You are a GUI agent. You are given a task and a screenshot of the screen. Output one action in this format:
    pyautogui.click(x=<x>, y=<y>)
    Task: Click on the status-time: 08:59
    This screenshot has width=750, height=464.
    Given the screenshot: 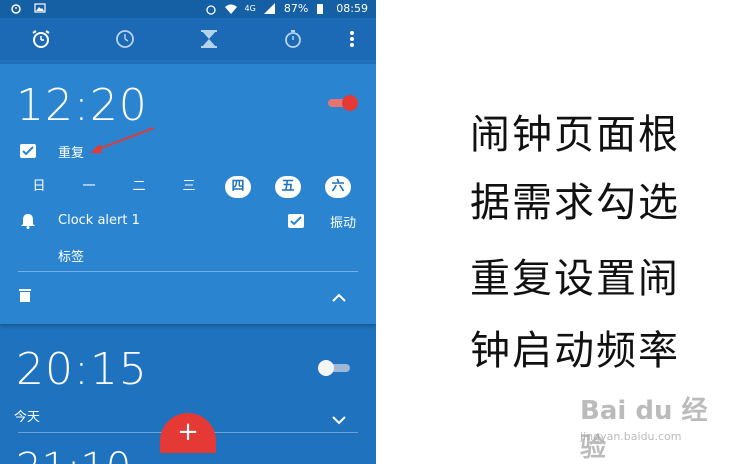 What is the action you would take?
    pyautogui.click(x=352, y=8)
    